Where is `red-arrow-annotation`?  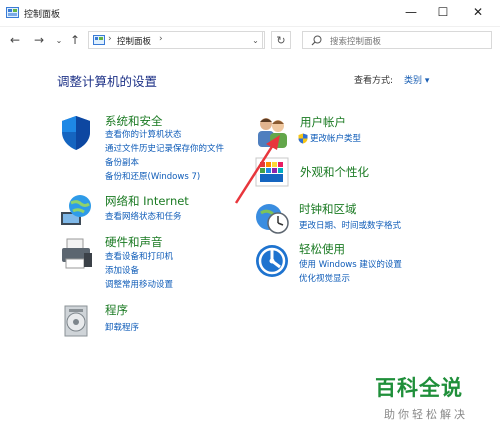
red-arrow-annotation is located at coordinates (257, 169).